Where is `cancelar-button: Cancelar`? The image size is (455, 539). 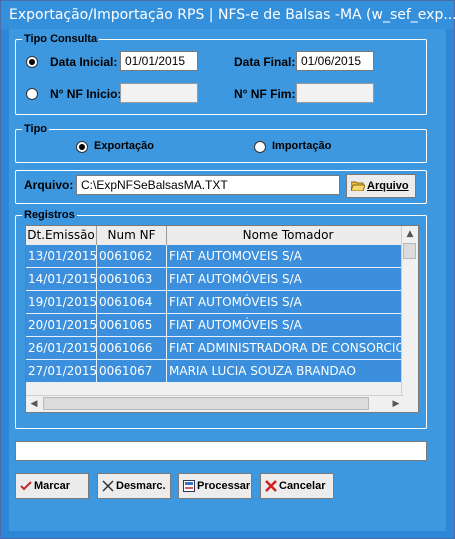
cancelar-button: Cancelar is located at coordinates (297, 486).